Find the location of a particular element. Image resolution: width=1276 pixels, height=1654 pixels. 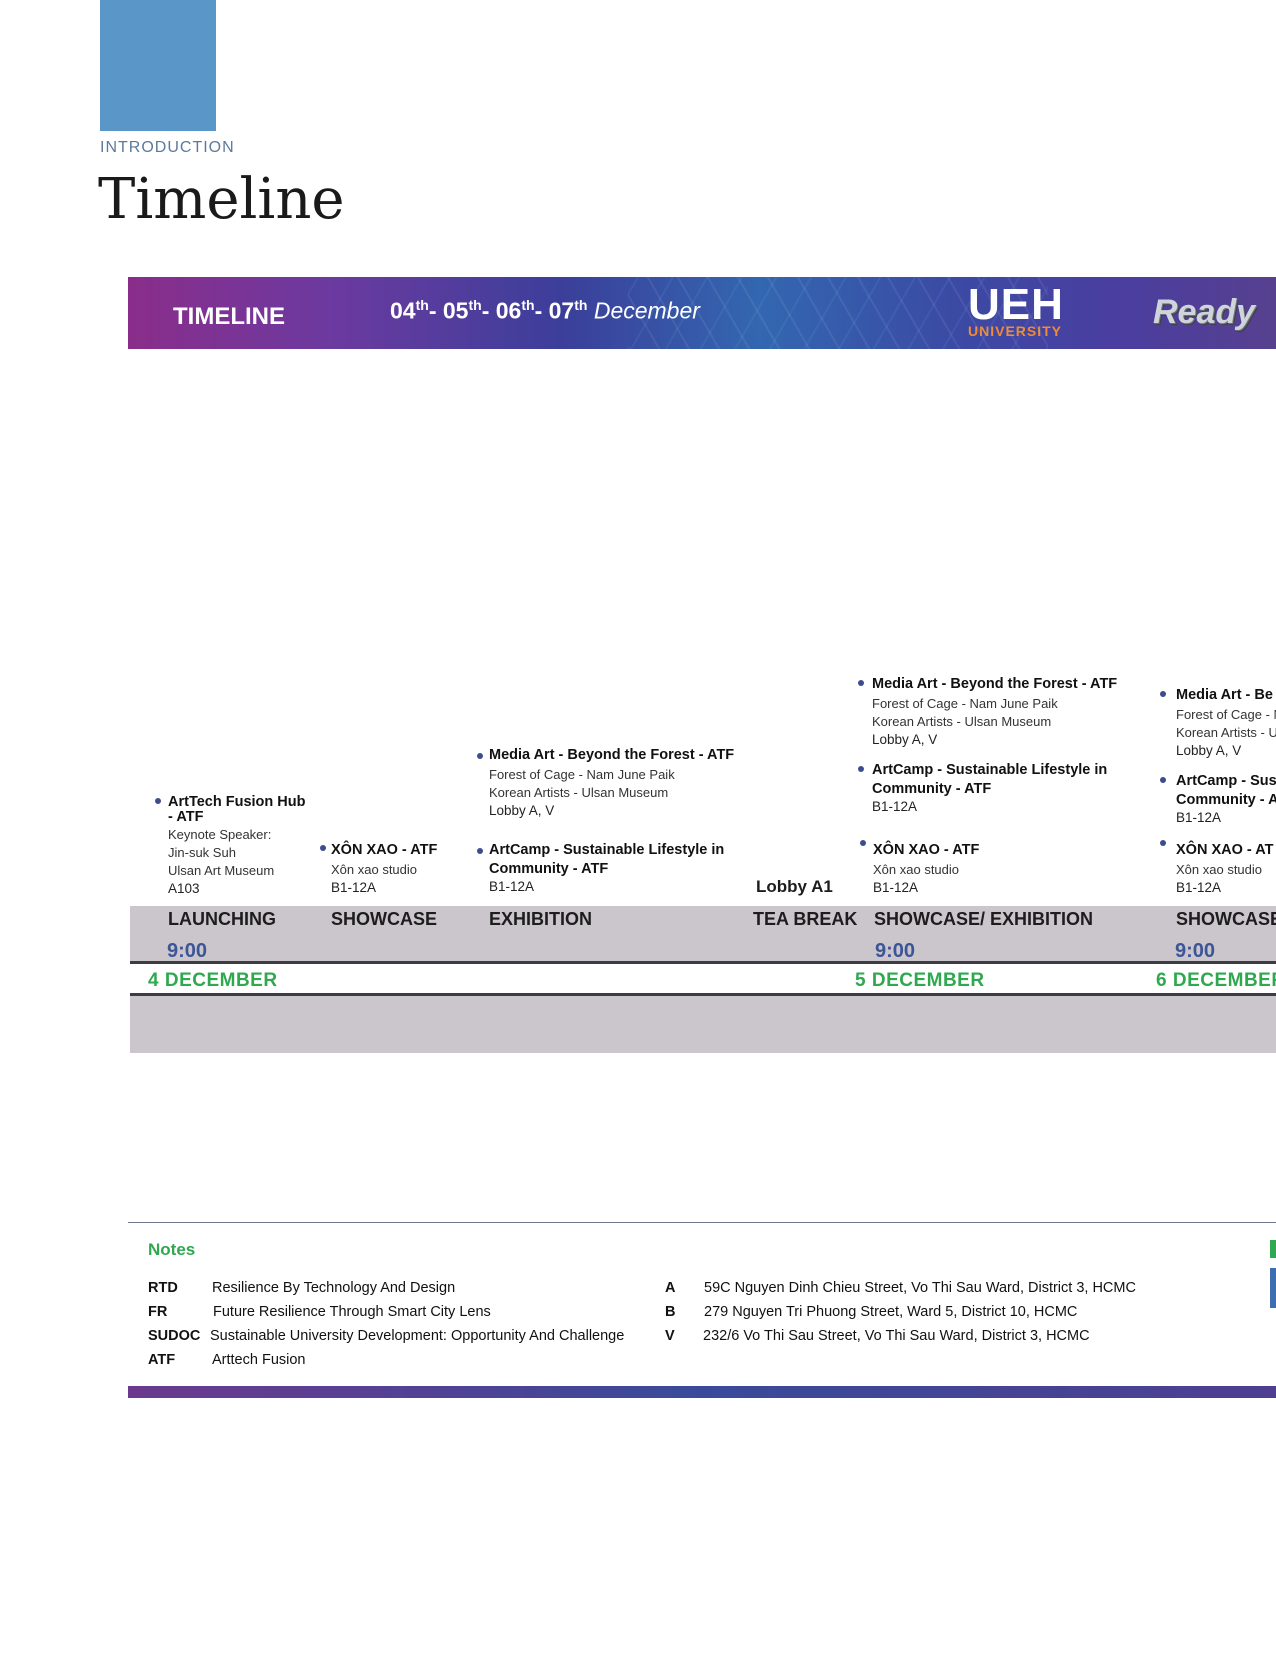

event-room: A103 is located at coordinates (184, 888).